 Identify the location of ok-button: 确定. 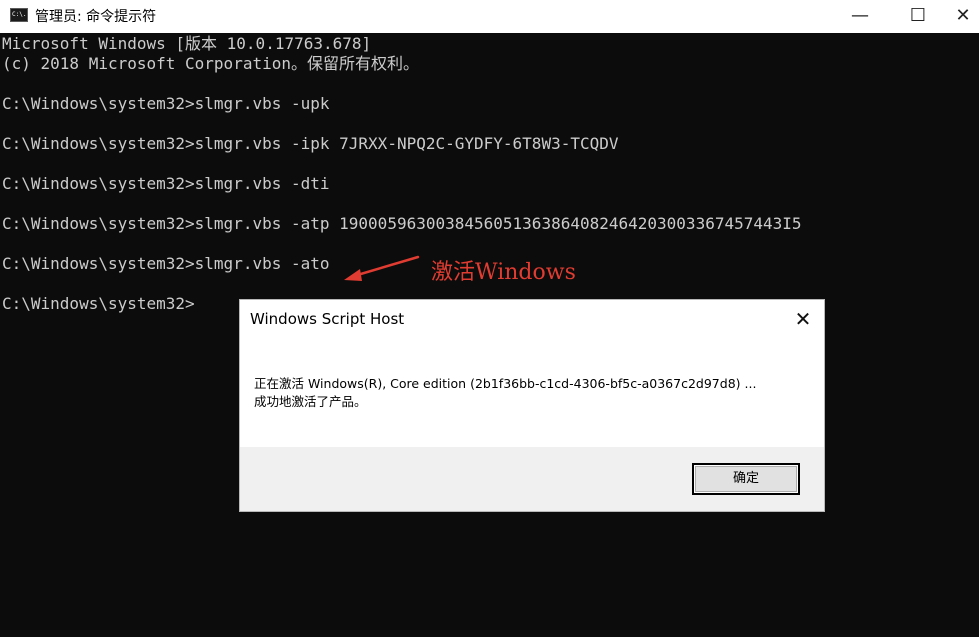
(746, 479).